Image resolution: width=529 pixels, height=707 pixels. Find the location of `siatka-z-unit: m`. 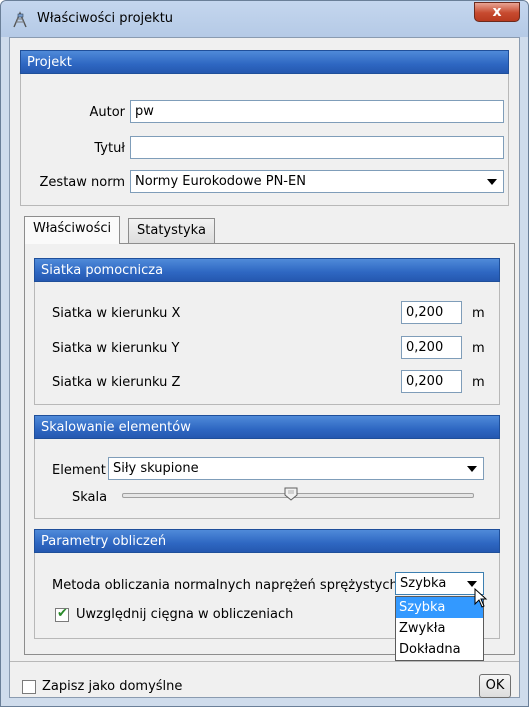

siatka-z-unit: m is located at coordinates (478, 382).